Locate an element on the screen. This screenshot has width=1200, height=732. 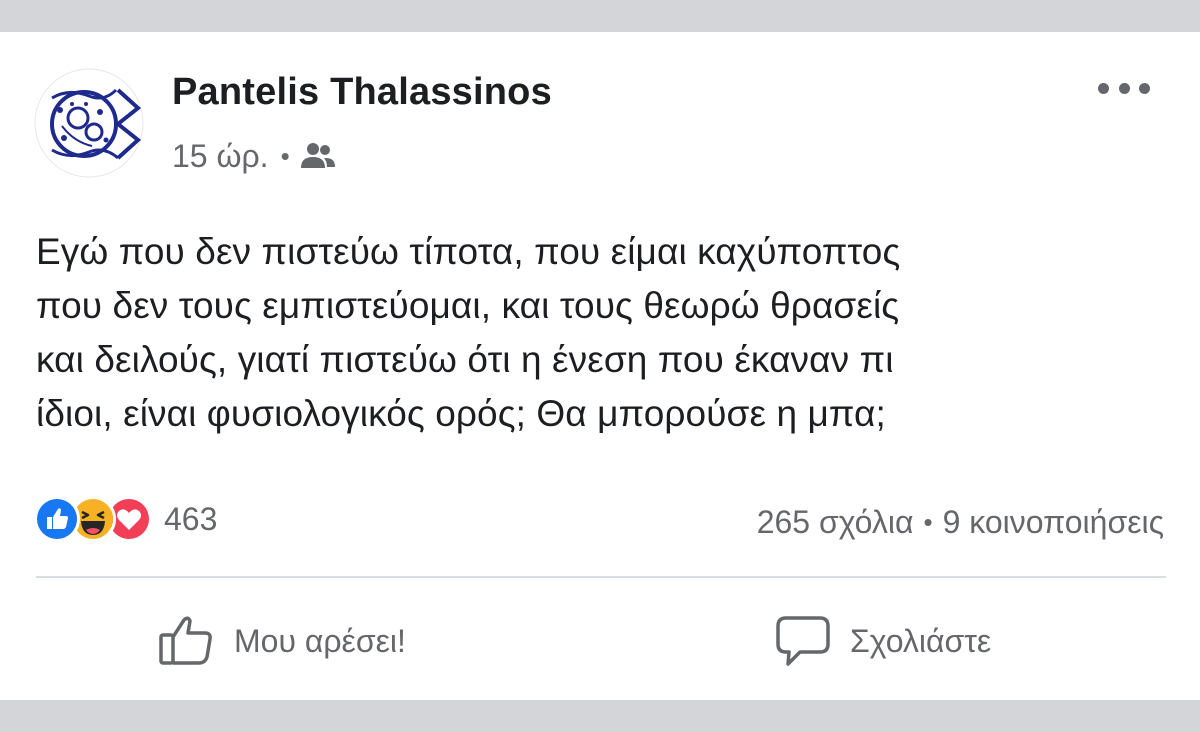
reaction-count: 463 is located at coordinates (191, 518).